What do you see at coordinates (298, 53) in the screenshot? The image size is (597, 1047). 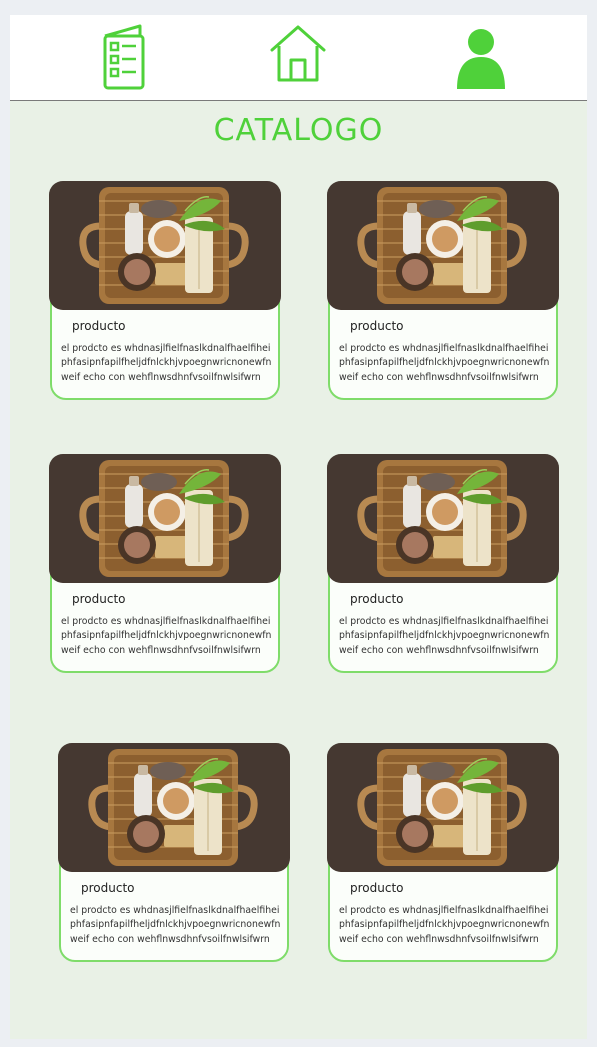 I see `home-icon` at bounding box center [298, 53].